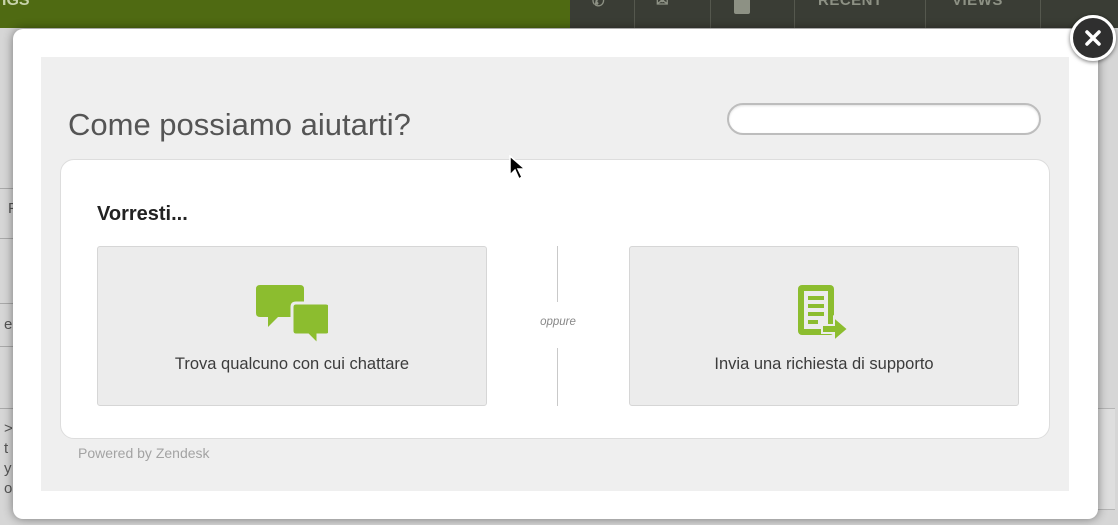  I want to click on chat-option-button: Trova qualcuno con cui chattare, so click(292, 326).